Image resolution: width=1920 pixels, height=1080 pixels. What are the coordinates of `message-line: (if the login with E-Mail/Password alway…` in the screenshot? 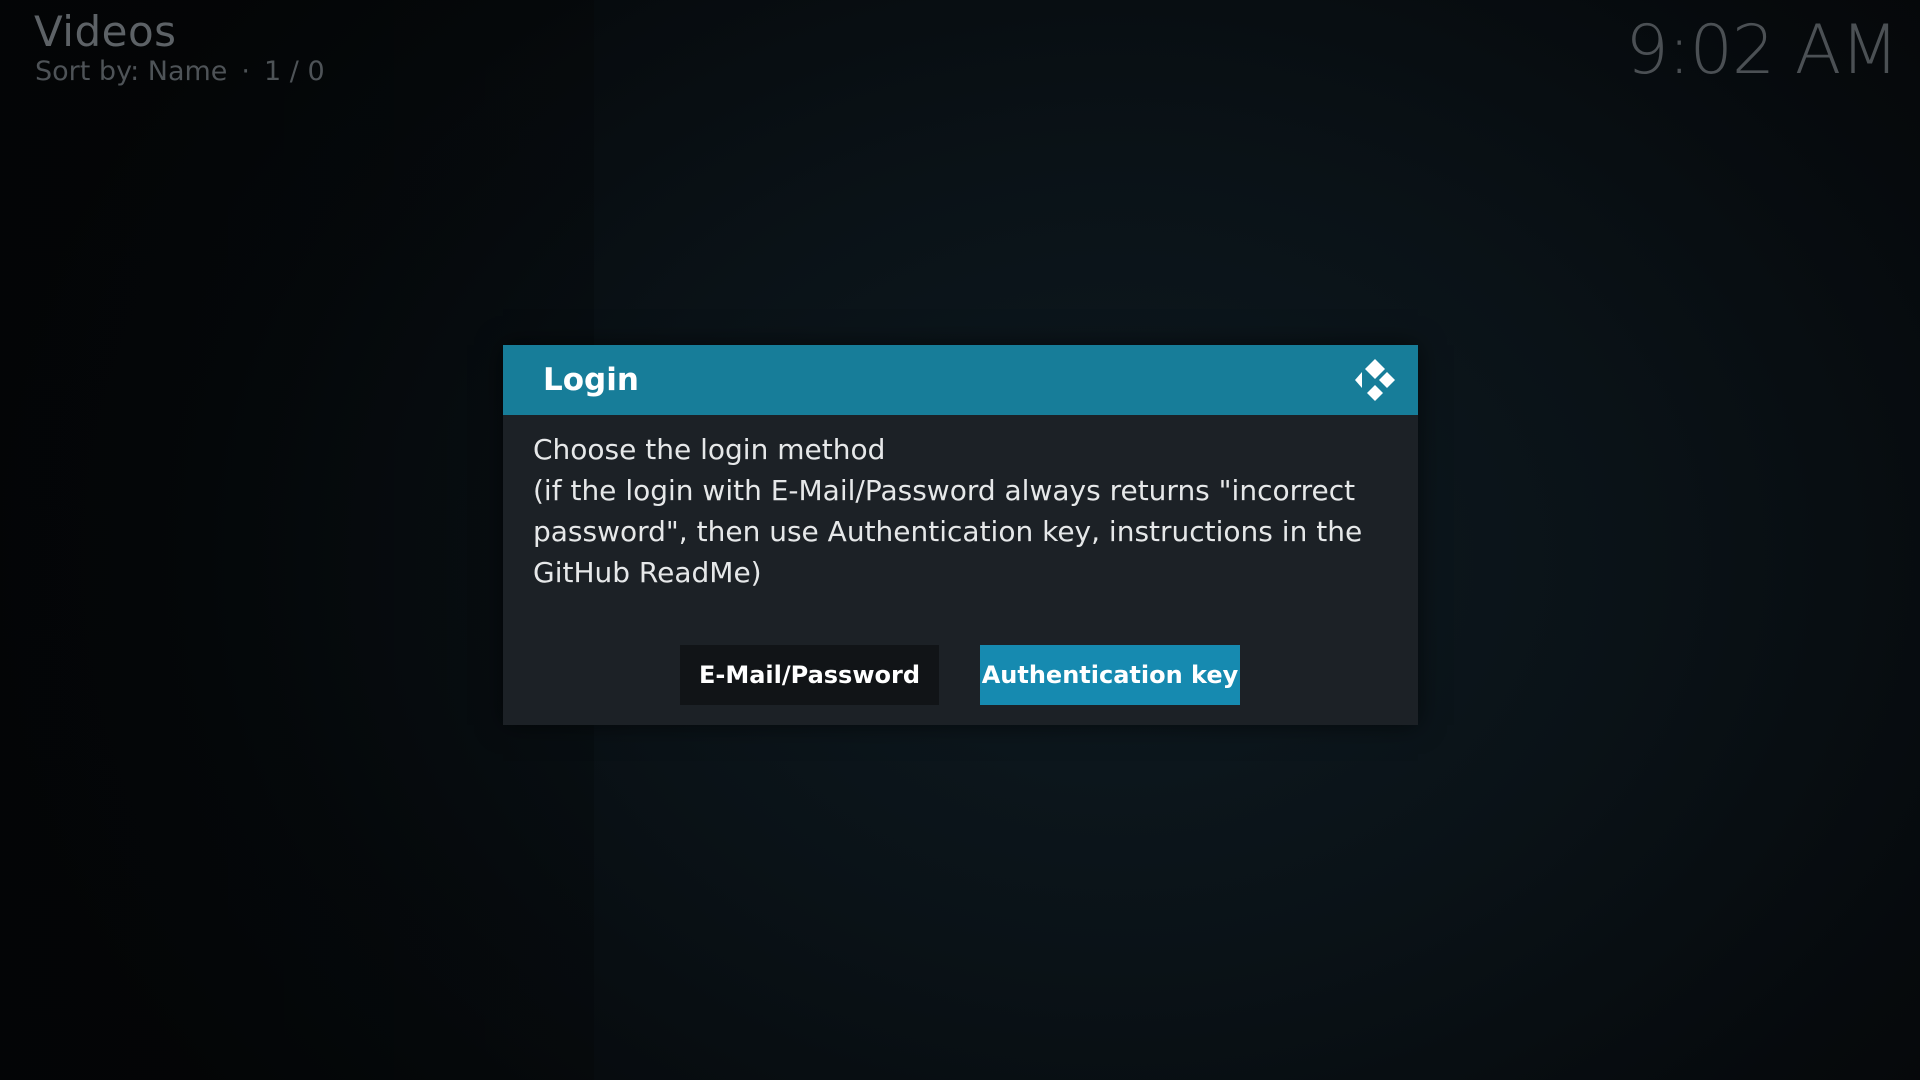 It's located at (944, 490).